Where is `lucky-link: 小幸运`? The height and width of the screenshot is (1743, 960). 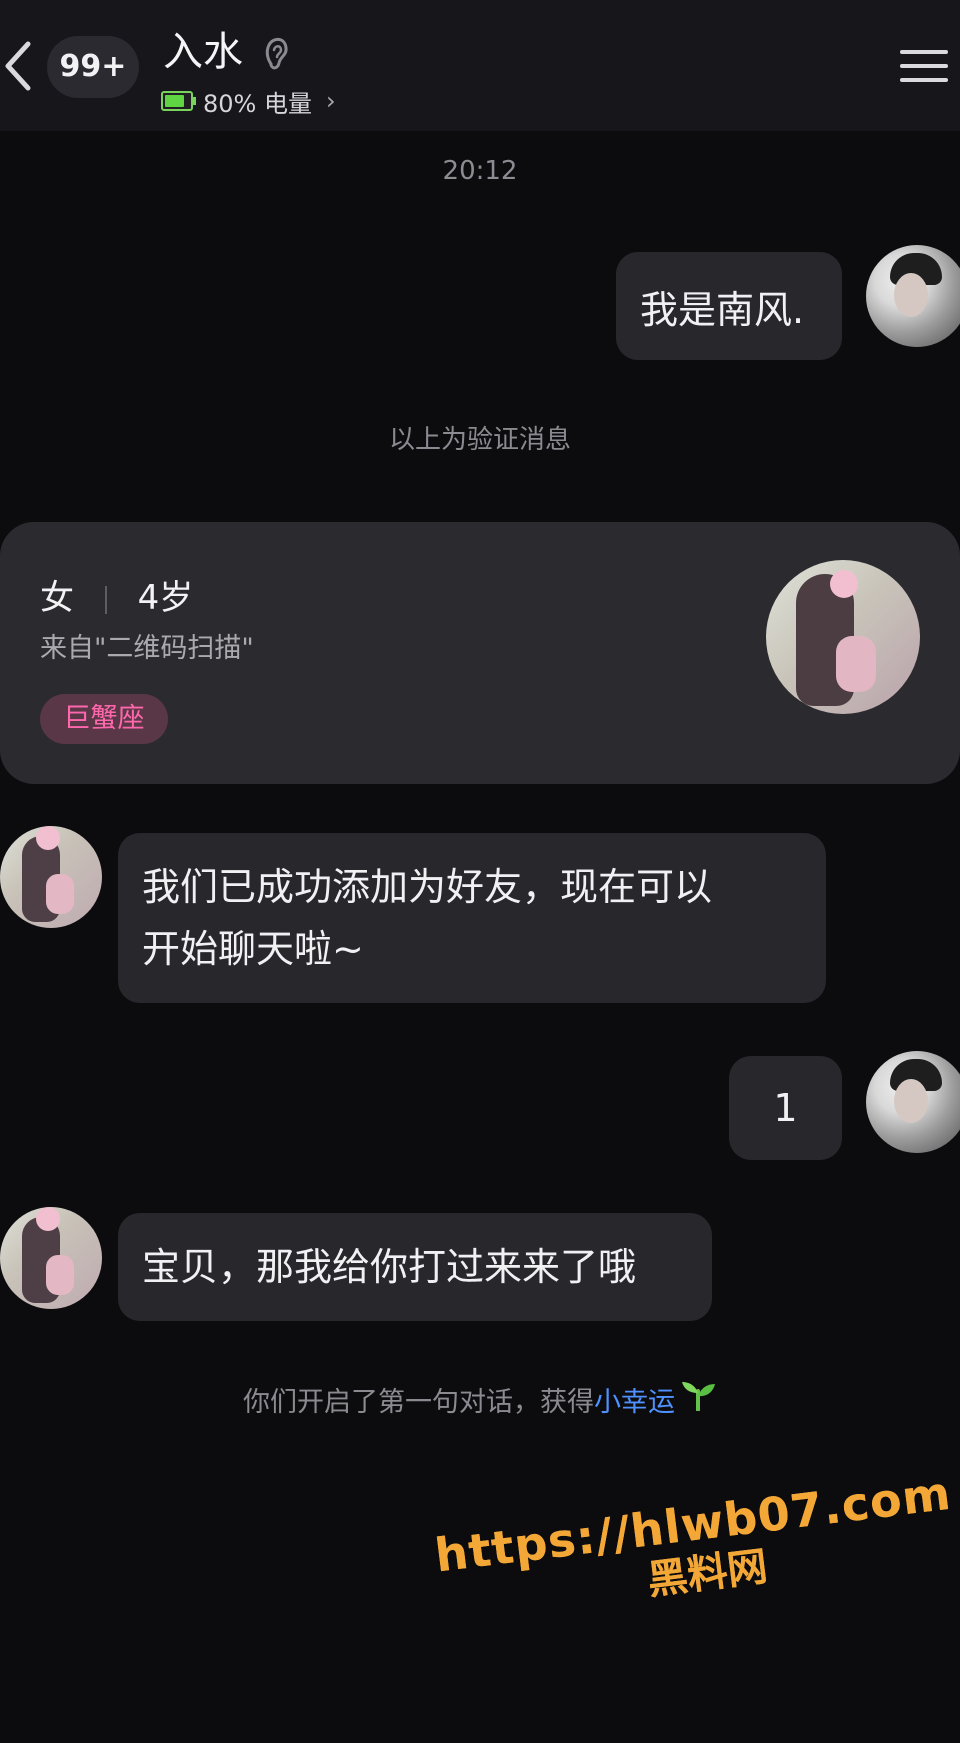 lucky-link: 小幸运 is located at coordinates (634, 1402).